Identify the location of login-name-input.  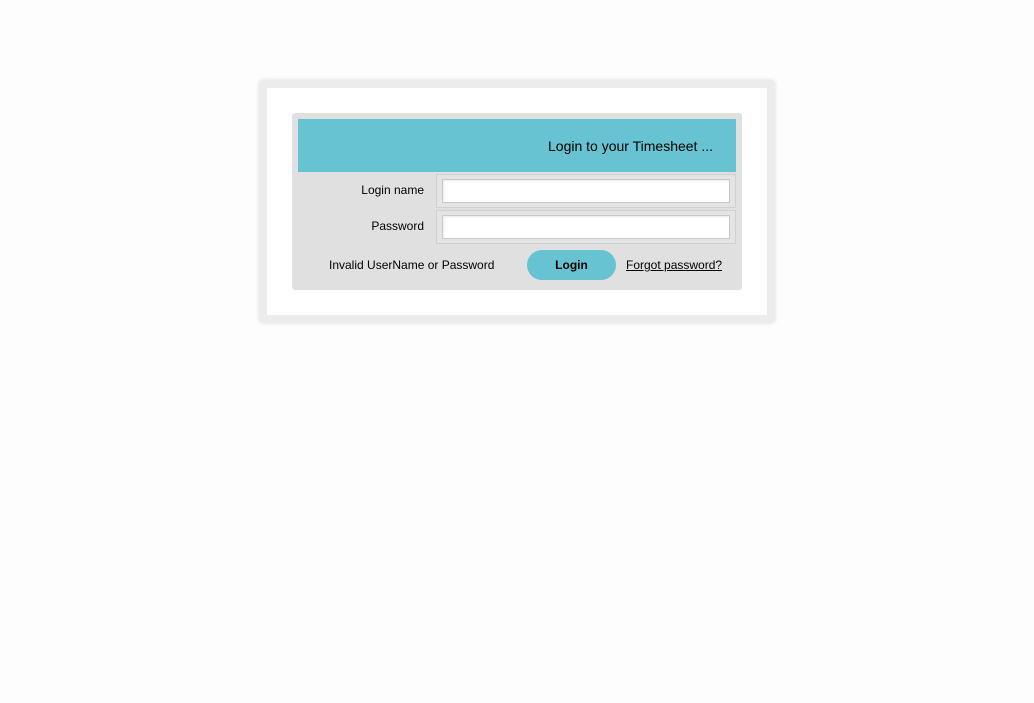
(586, 191).